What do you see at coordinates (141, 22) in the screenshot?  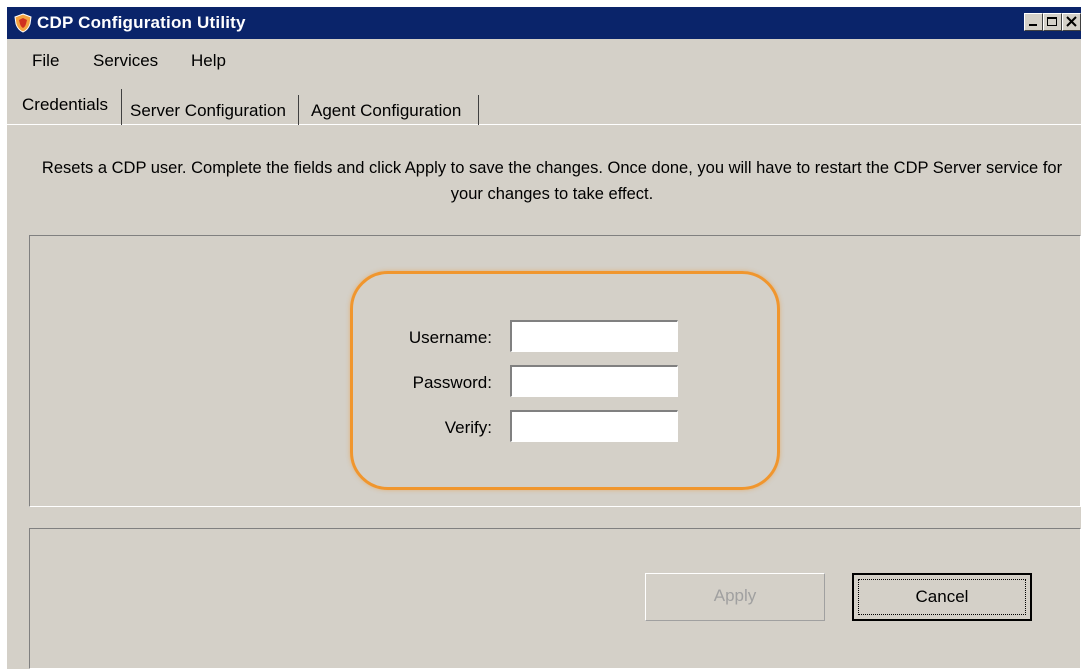 I see `window-title: CDP Configuration Utility` at bounding box center [141, 22].